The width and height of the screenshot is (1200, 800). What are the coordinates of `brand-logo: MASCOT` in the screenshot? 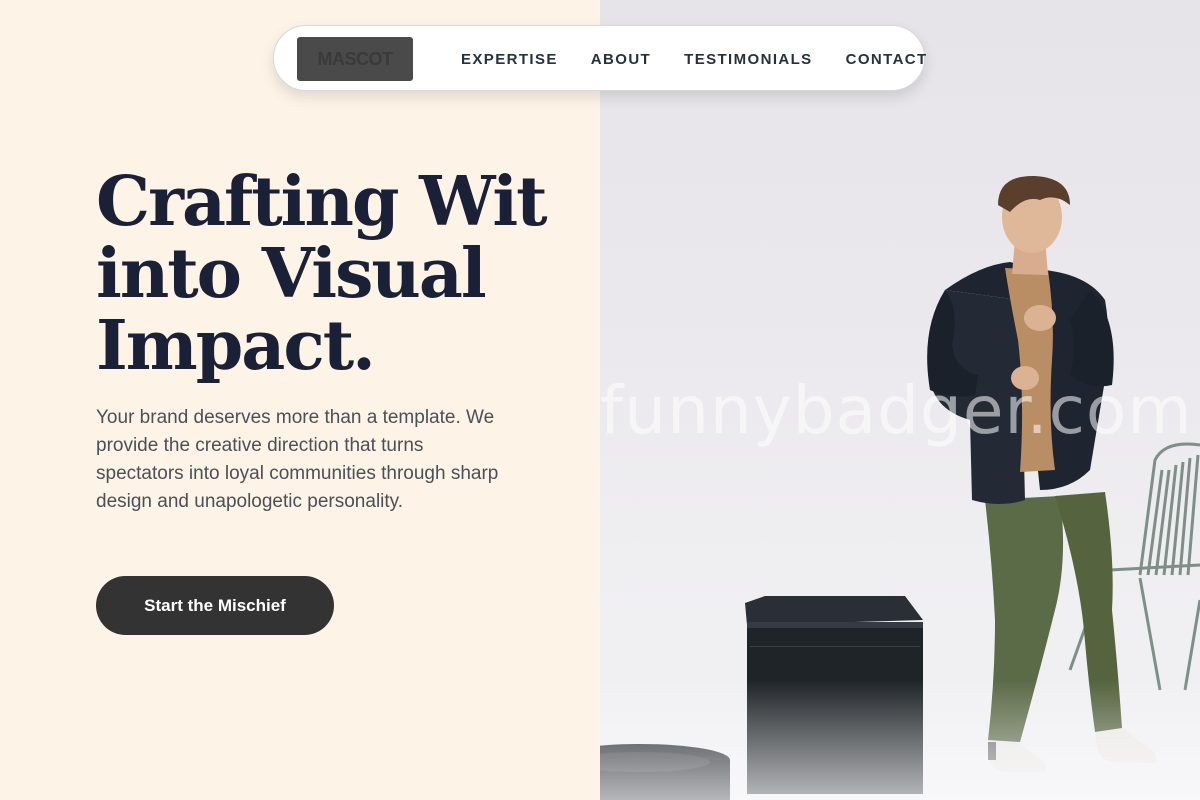 It's located at (355, 59).